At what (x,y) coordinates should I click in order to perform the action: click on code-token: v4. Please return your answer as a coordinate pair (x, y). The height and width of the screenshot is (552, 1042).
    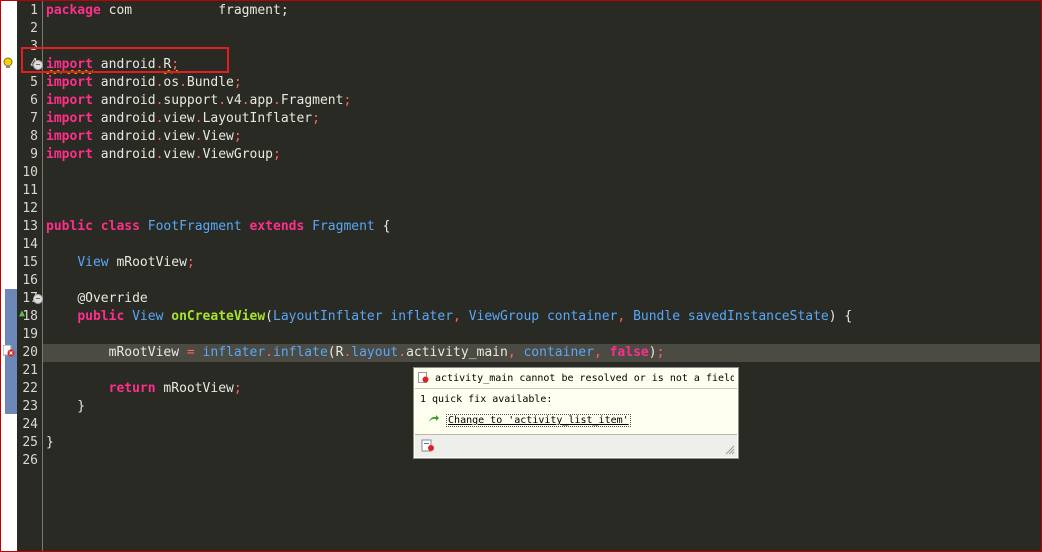
    Looking at the image, I should click on (234, 100).